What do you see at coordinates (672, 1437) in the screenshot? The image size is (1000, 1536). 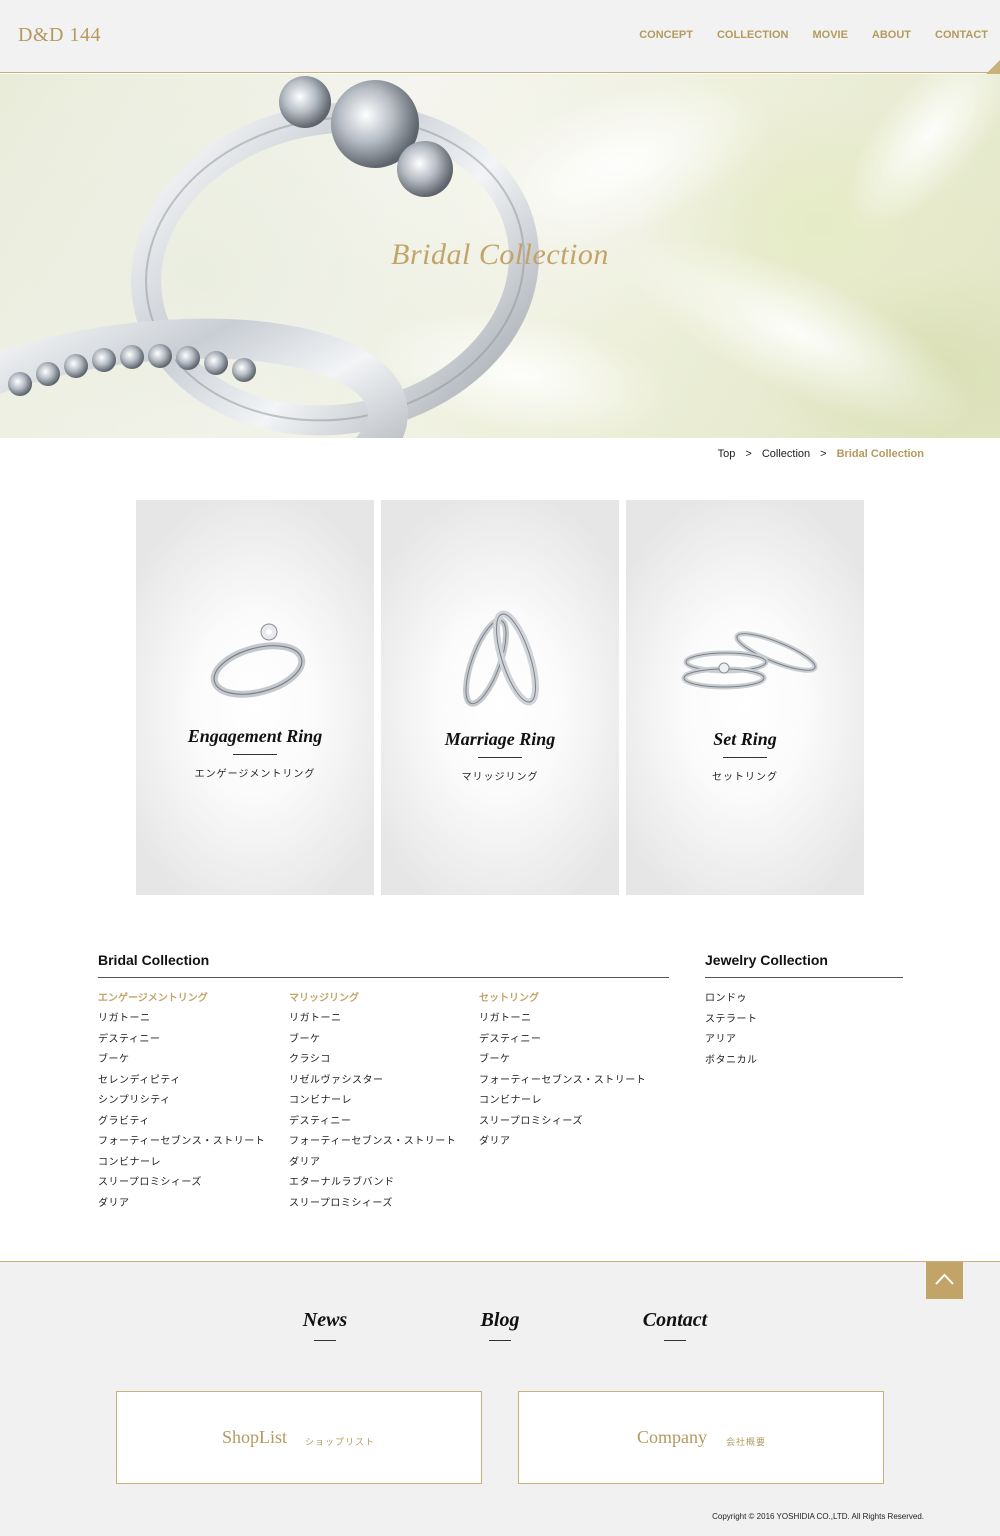 I see `company-label: Company` at bounding box center [672, 1437].